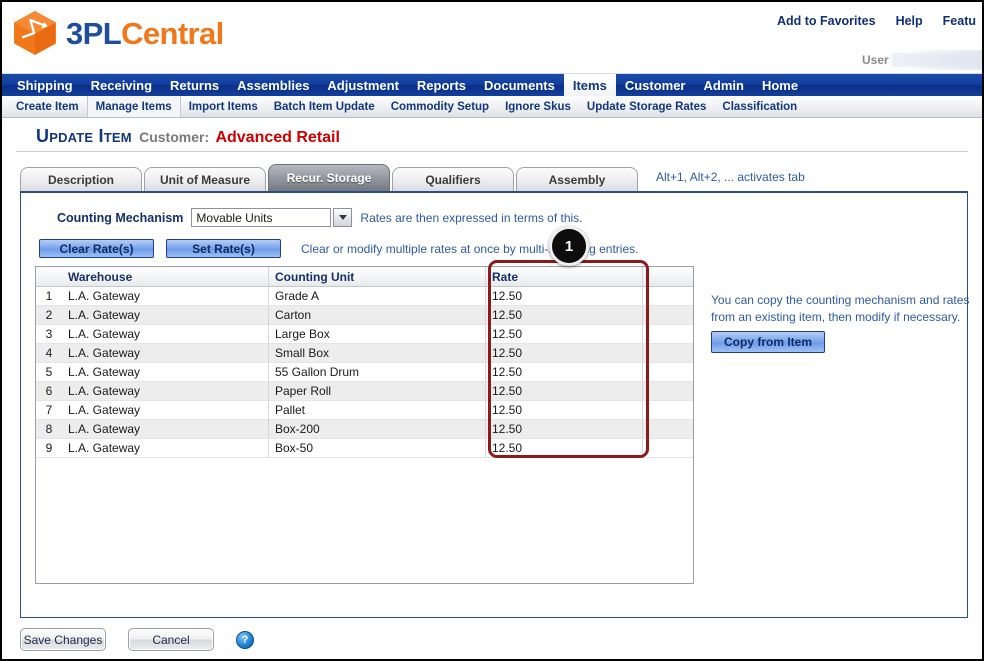 This screenshot has height=661, width=984. What do you see at coordinates (96, 248) in the screenshot?
I see `clear-rates-button: Clear Rate(s)` at bounding box center [96, 248].